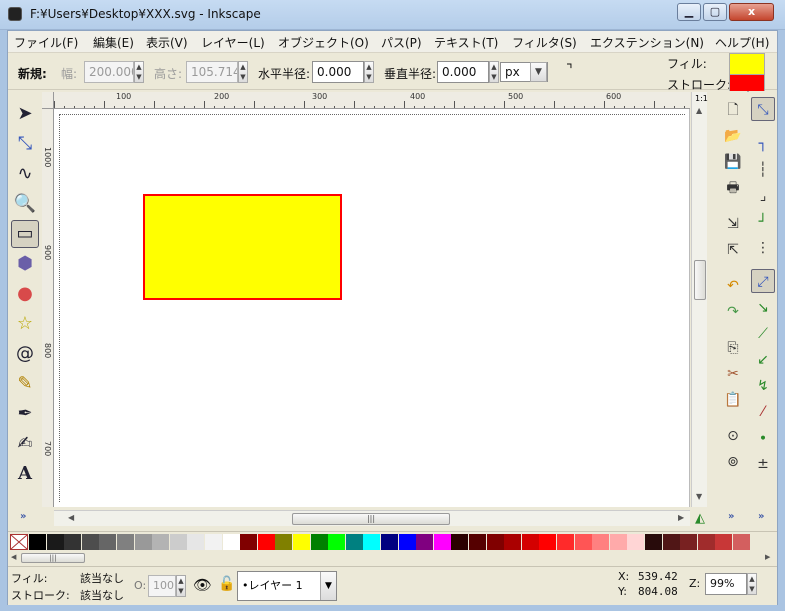 The height and width of the screenshot is (611, 785). What do you see at coordinates (466, 42) in the screenshot?
I see `menu-text: テキスト(T)` at bounding box center [466, 42].